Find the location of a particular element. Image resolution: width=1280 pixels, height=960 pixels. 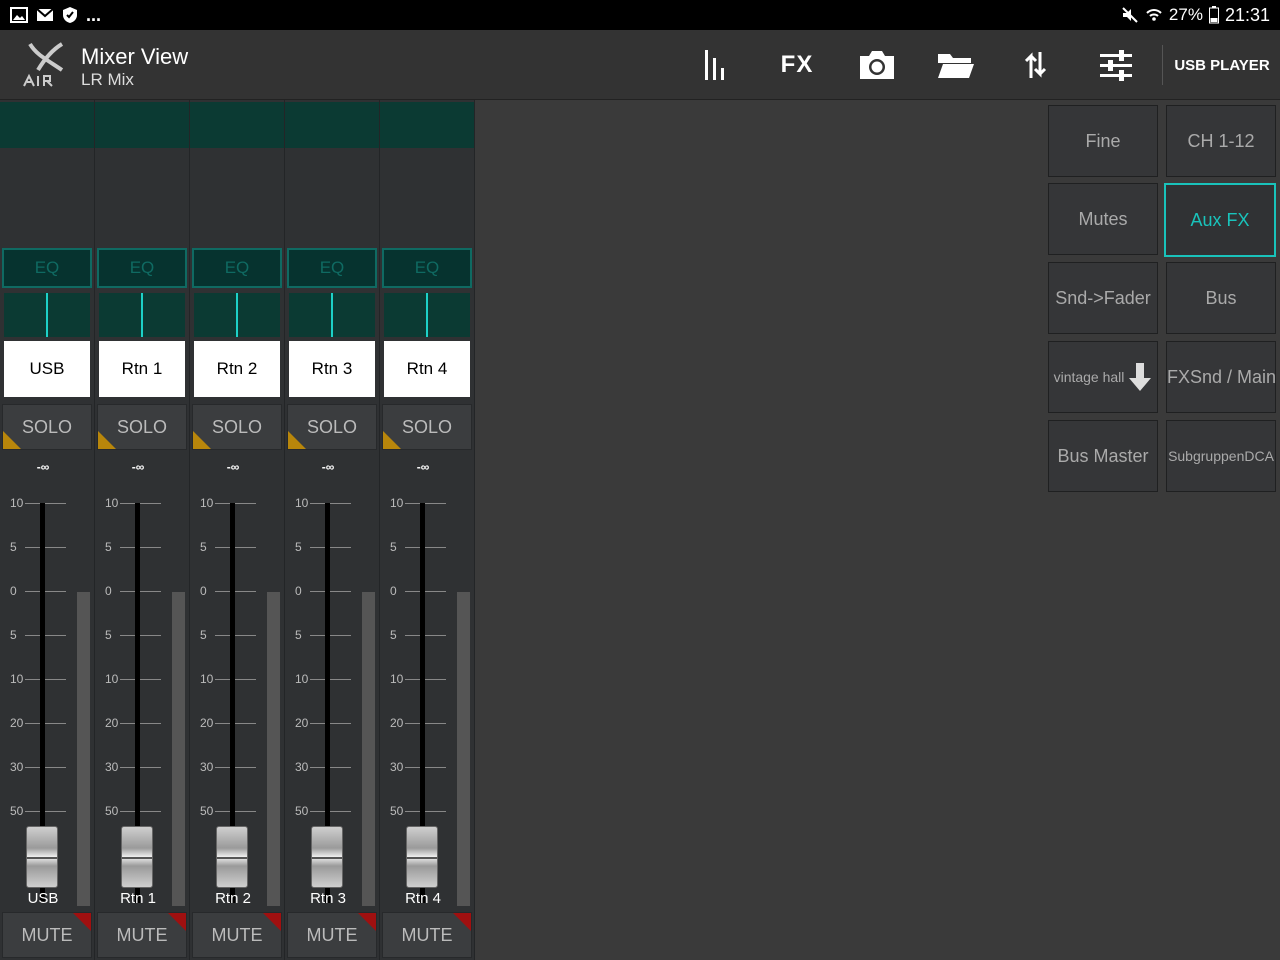

mix-name: LR Mix is located at coordinates (107, 79).